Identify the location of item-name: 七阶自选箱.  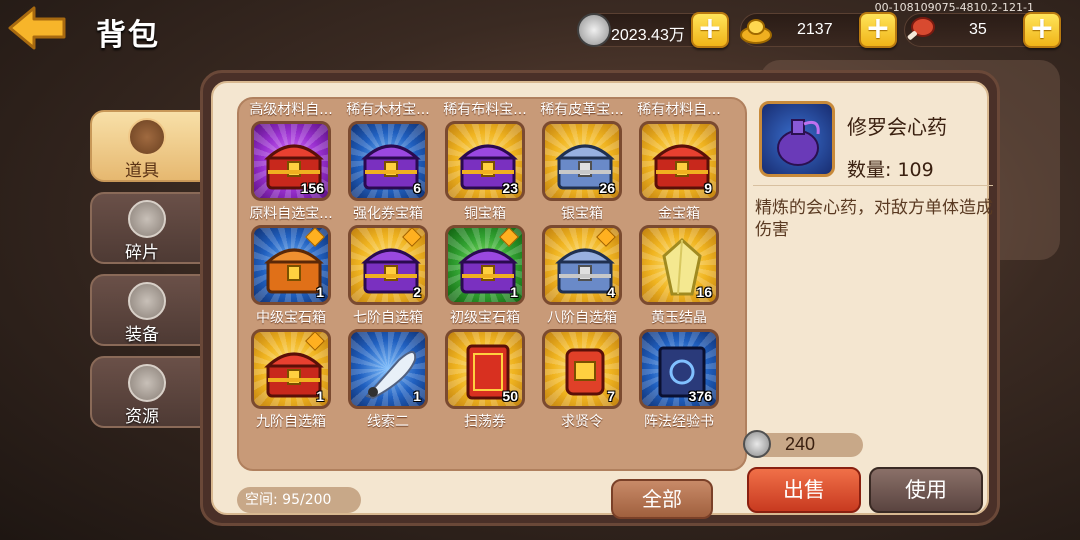
(388, 318).